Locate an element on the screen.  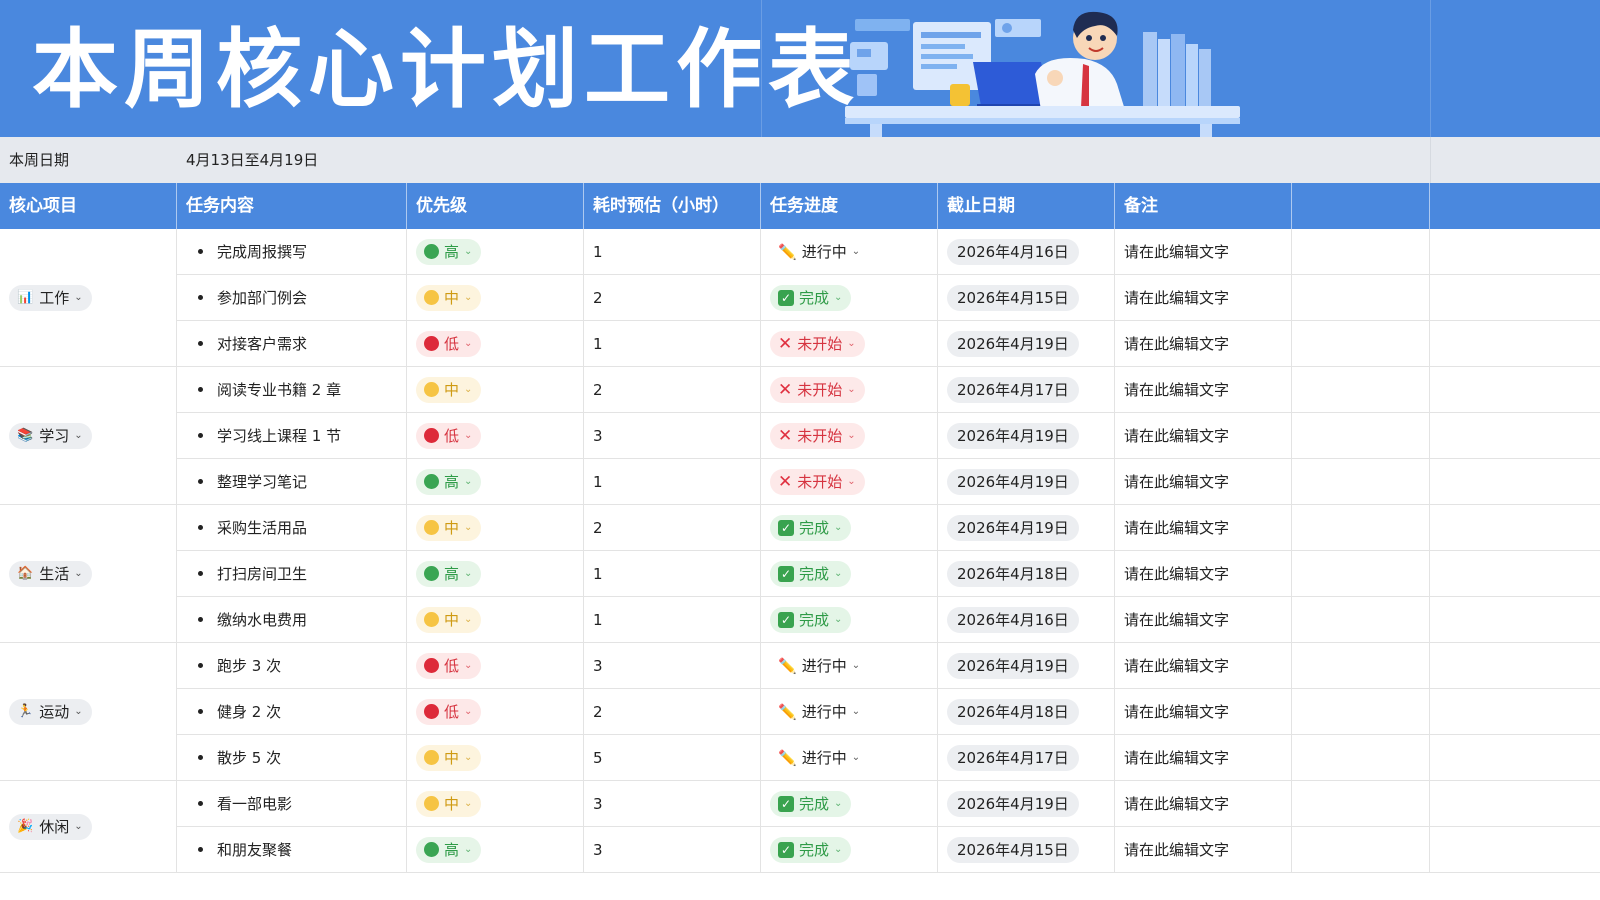
due-date-cell: 2026年4月17日 is located at coordinates (1026, 758).